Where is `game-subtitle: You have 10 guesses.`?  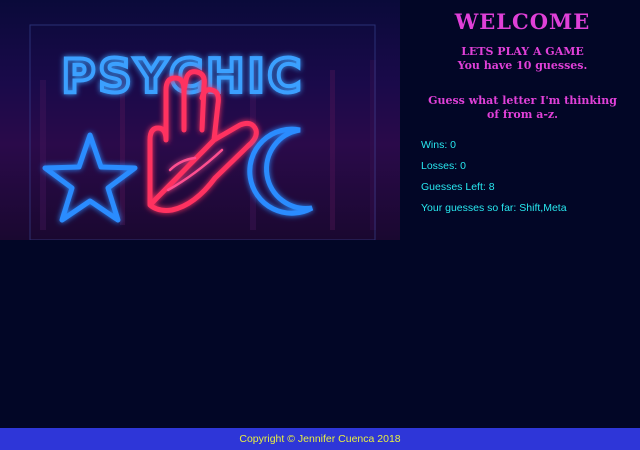 game-subtitle: You have 10 guesses. is located at coordinates (522, 65).